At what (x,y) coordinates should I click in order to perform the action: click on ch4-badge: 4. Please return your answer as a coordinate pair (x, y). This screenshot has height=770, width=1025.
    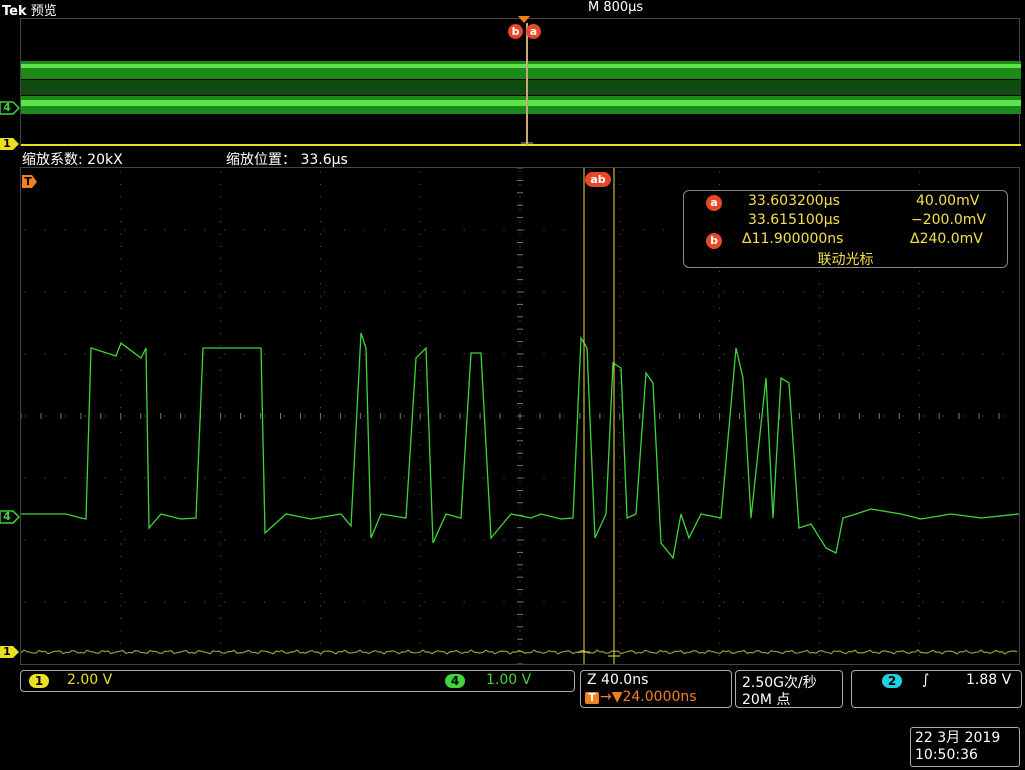
    Looking at the image, I should click on (455, 681).